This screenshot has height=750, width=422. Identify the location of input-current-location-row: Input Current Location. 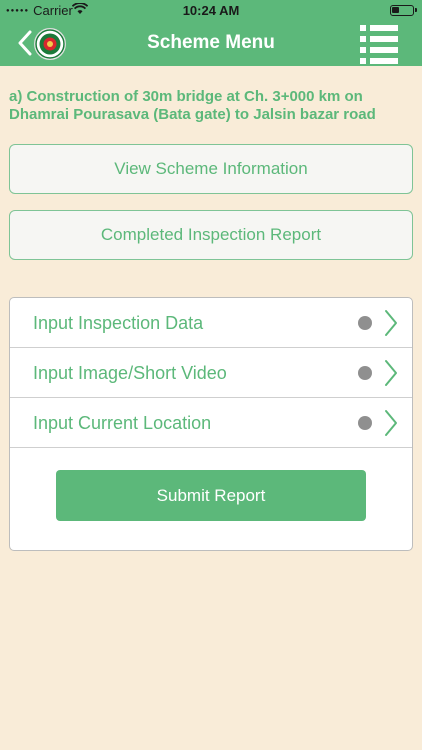
(211, 423).